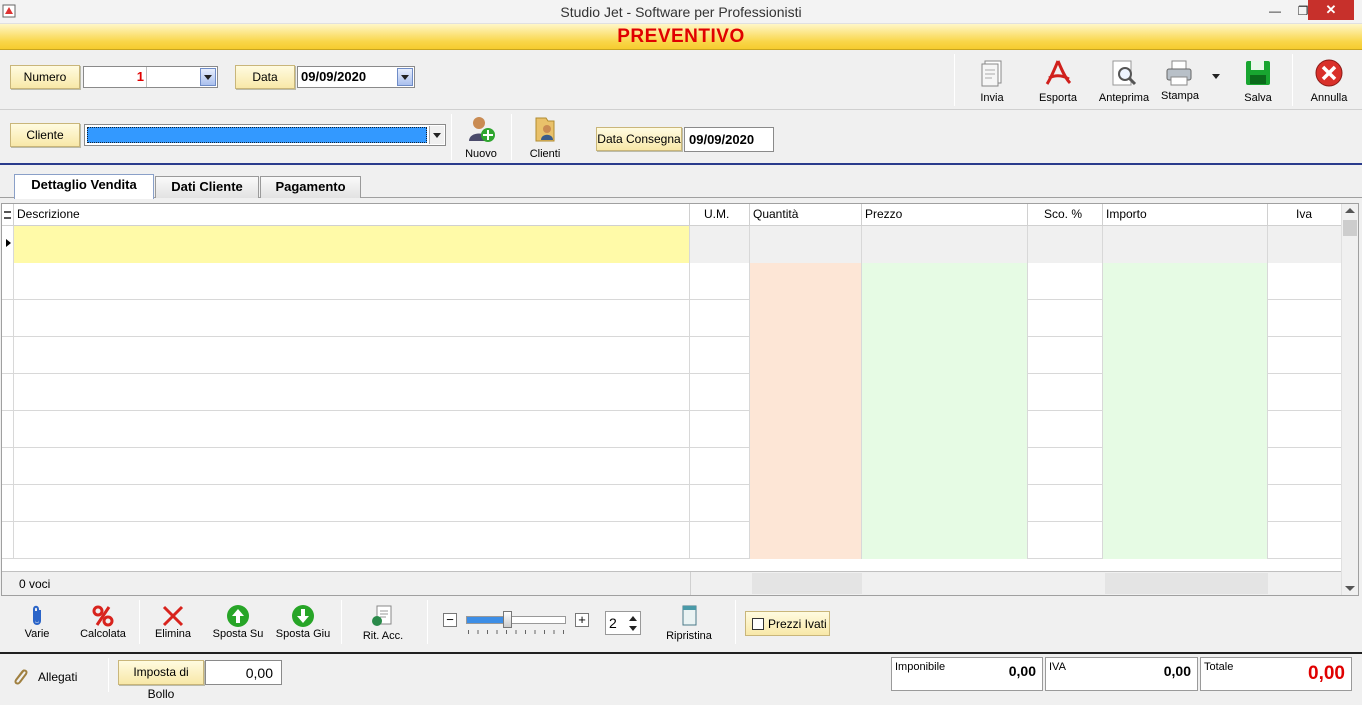  Describe the element at coordinates (1331, 10) in the screenshot. I see `close-button: ✕` at that location.